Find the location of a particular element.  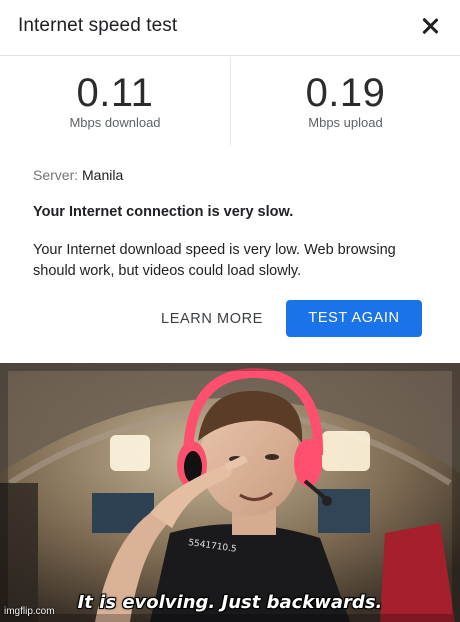

download-metric: 0.11 Mbps download is located at coordinates (115, 101).